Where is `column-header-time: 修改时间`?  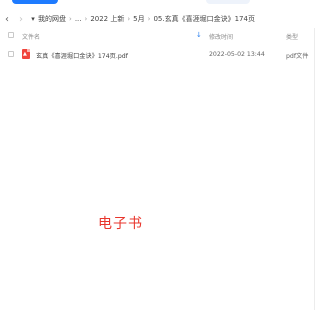
column-header-time: 修改时间 is located at coordinates (221, 36).